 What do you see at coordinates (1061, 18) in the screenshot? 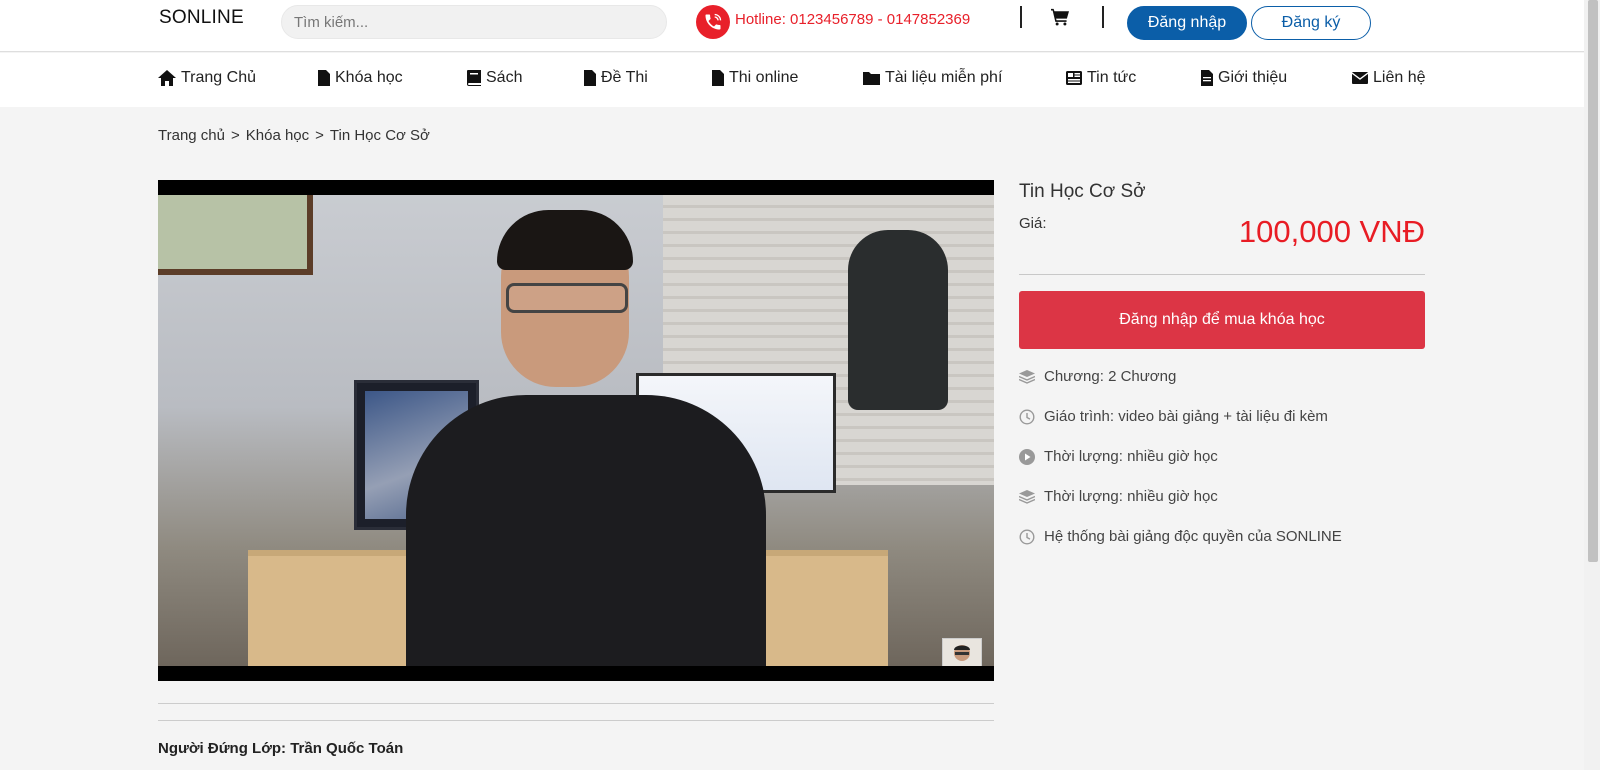
I see `cart-icon` at bounding box center [1061, 18].